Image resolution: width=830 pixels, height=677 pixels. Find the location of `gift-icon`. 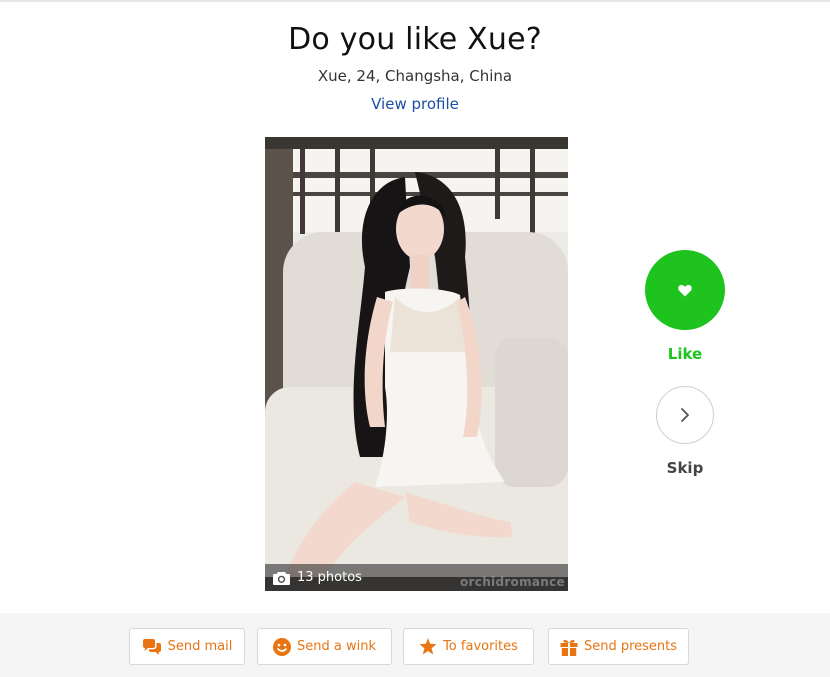

gift-icon is located at coordinates (569, 647).